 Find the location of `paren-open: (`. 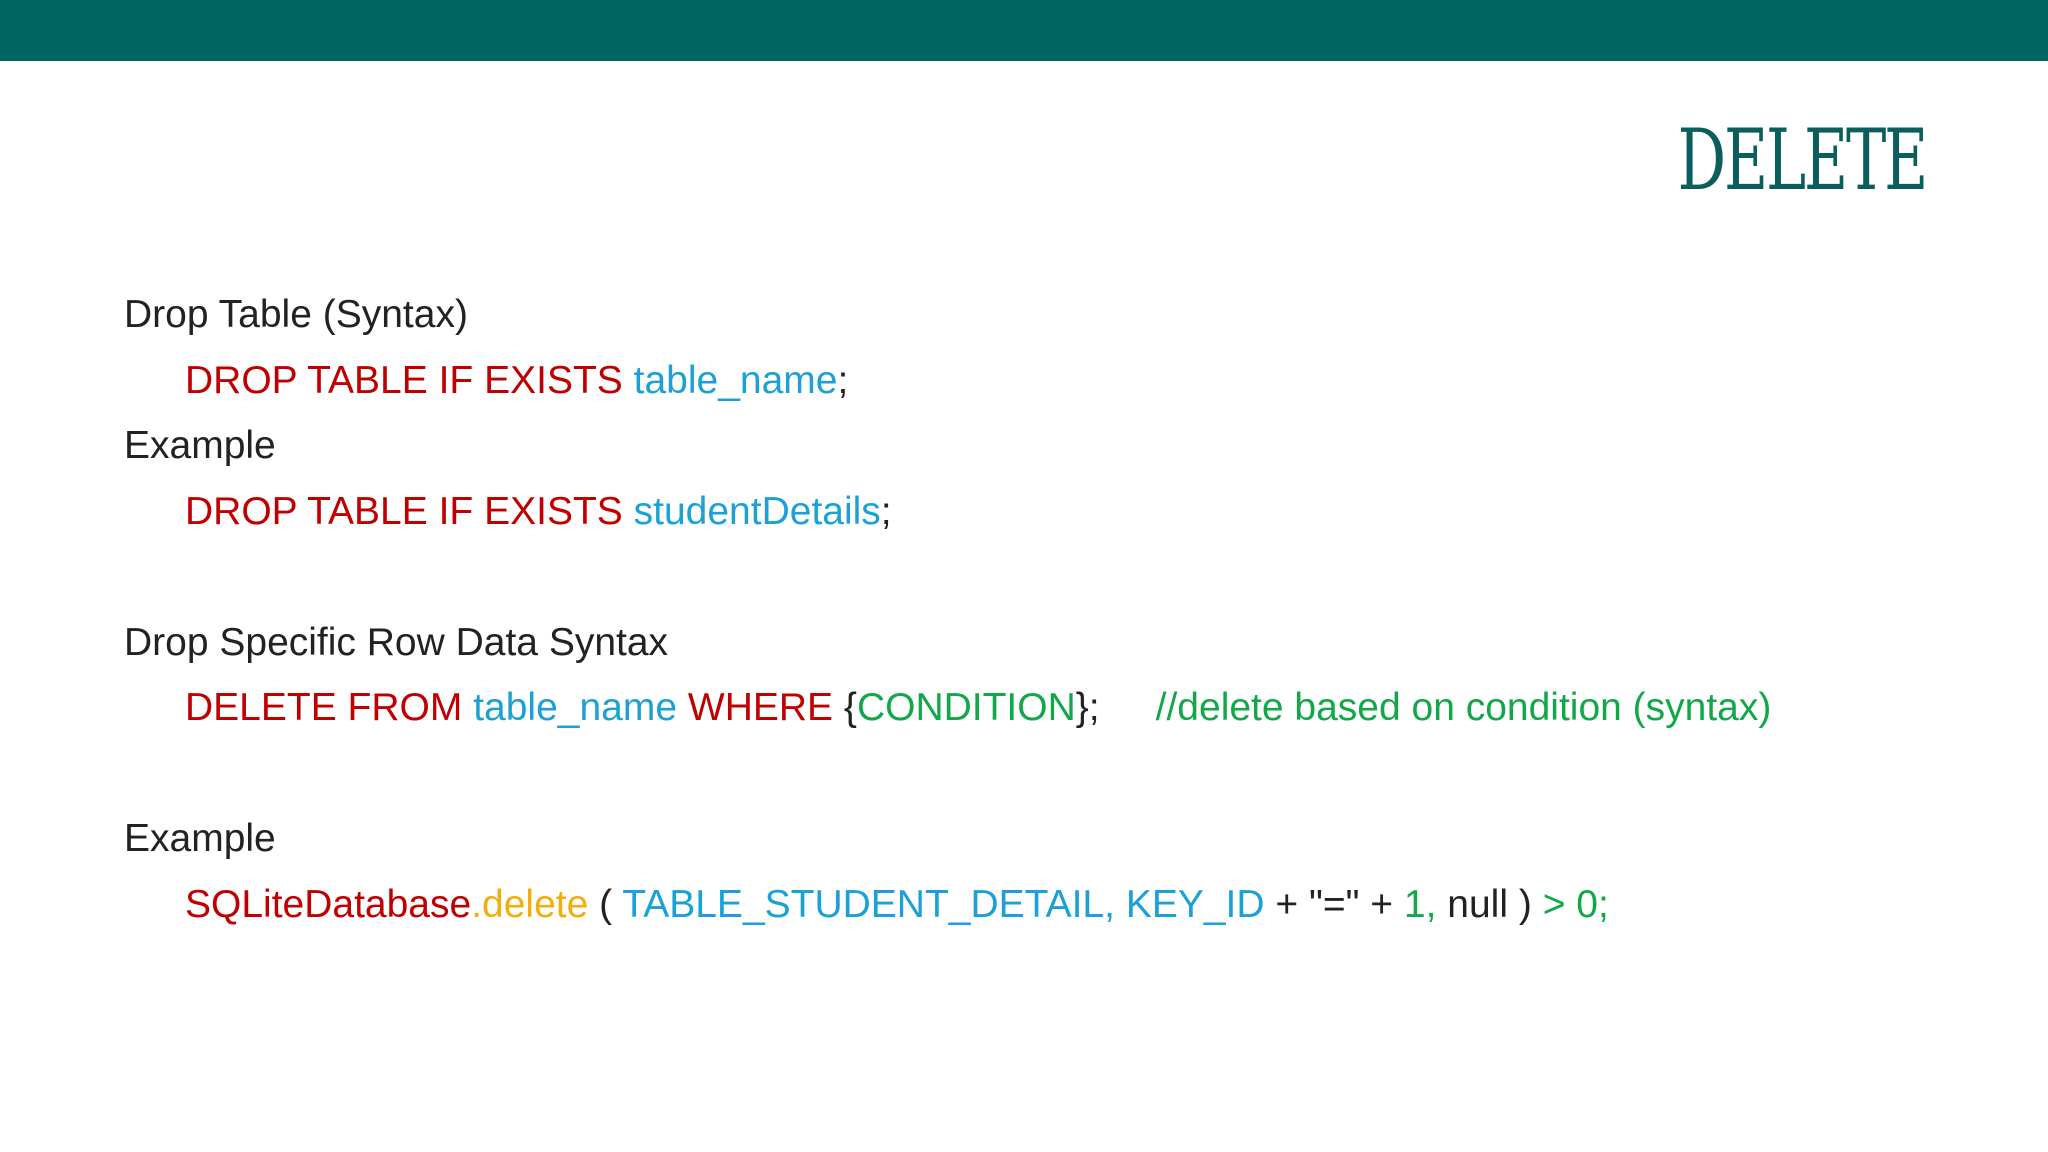

paren-open: ( is located at coordinates (606, 904).